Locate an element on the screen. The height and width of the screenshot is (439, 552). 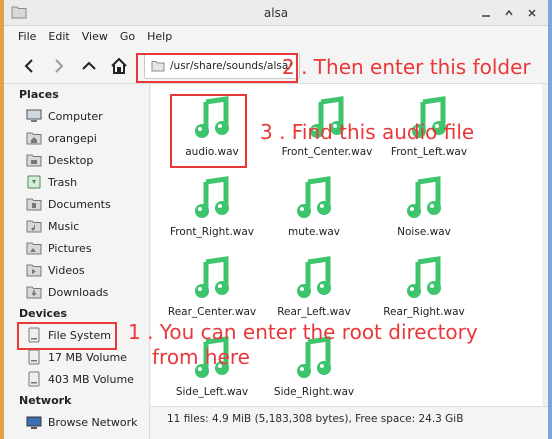
trash-icon is located at coordinates (34, 182).